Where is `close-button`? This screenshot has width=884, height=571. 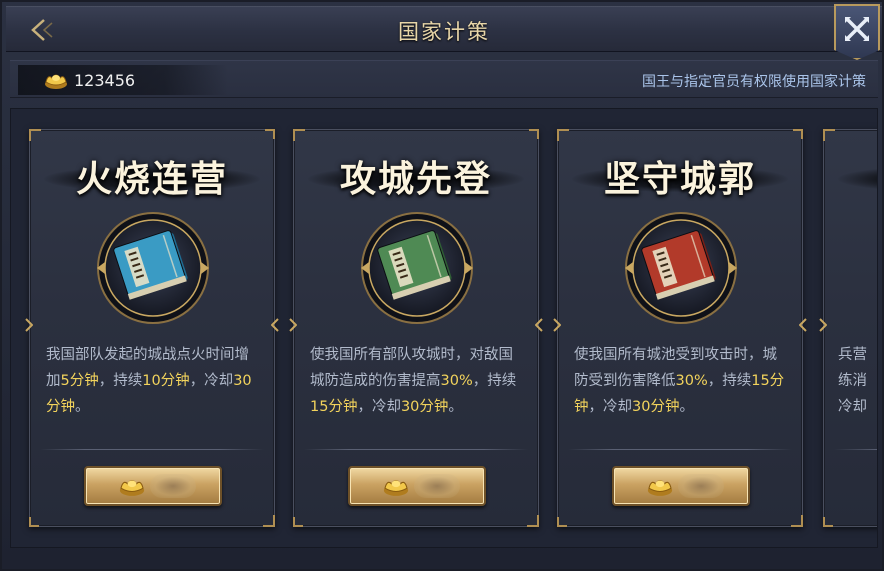
close-button is located at coordinates (857, 32).